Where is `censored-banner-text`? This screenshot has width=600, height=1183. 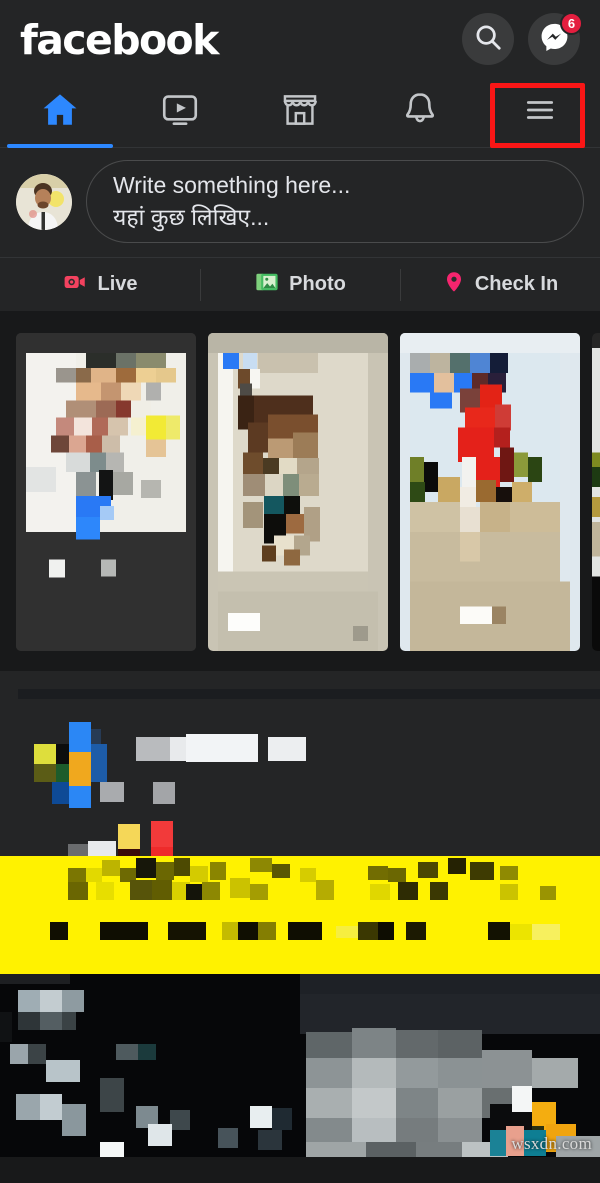 censored-banner-text is located at coordinates (300, 915).